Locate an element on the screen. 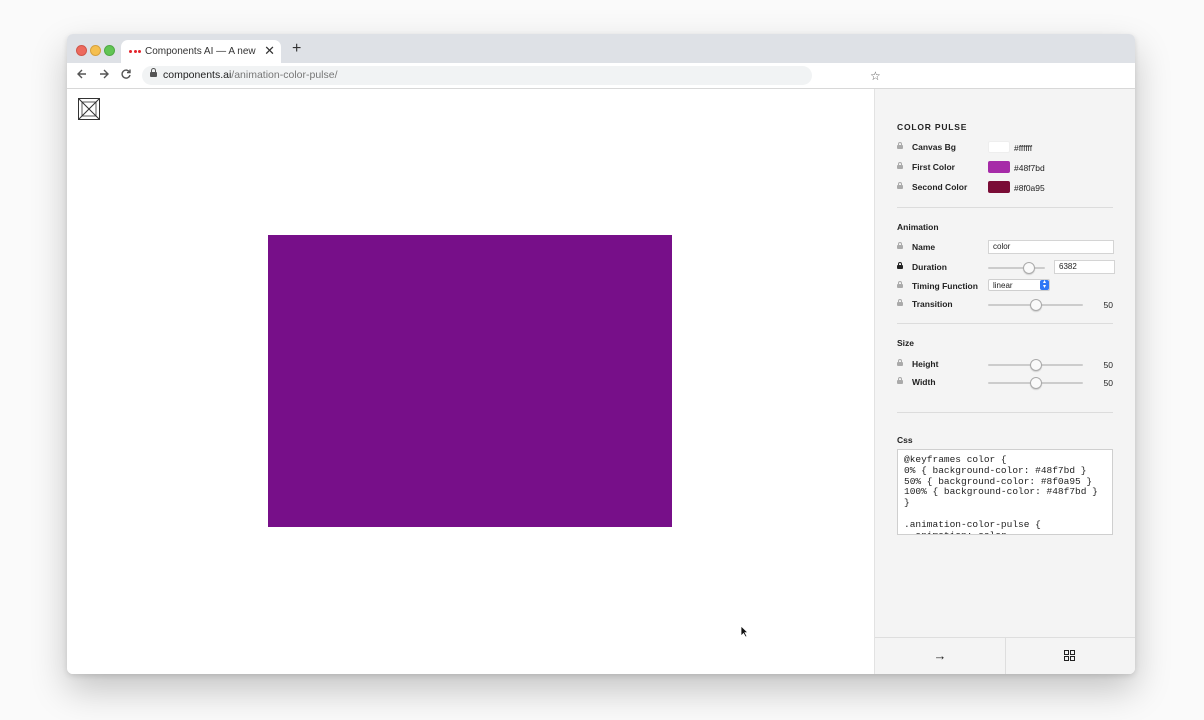 The image size is (1204, 720). height-label: Height is located at coordinates (925, 364).